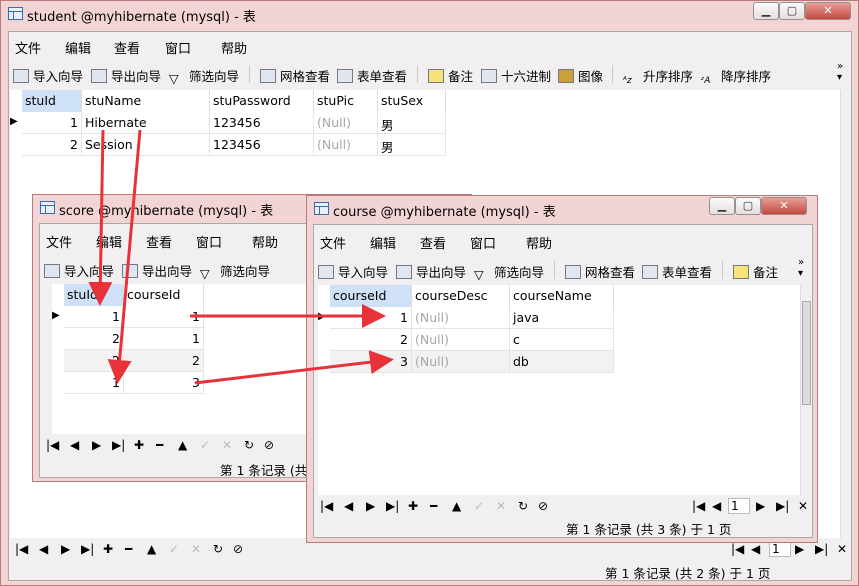 The width and height of the screenshot is (859, 586). Describe the element at coordinates (806, 390) in the screenshot. I see `vertical-scrollbar` at that location.